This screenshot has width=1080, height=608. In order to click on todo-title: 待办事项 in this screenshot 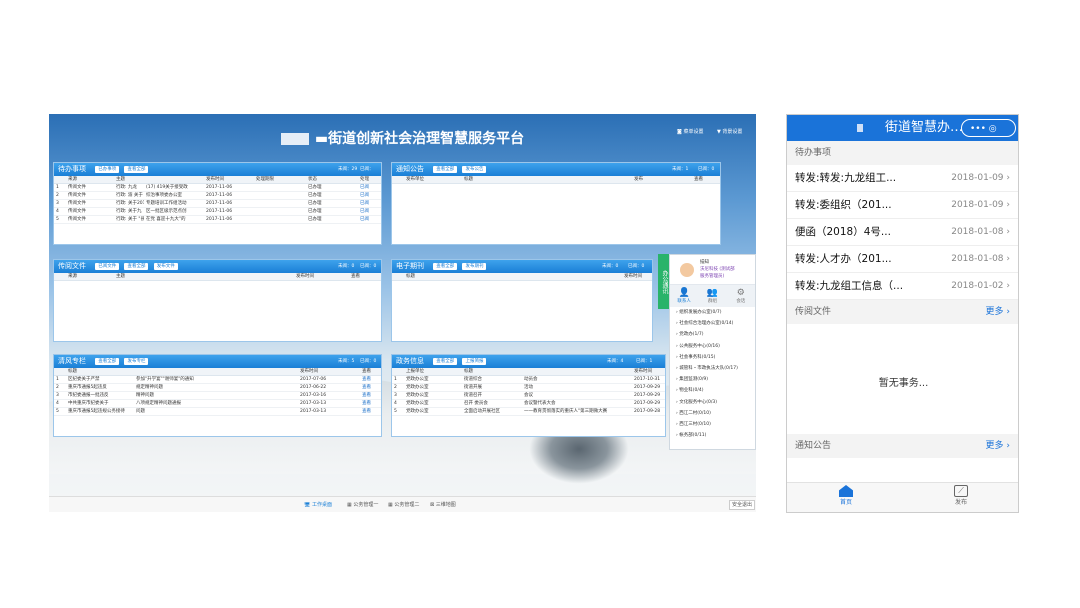, I will do `click(72, 169)`.